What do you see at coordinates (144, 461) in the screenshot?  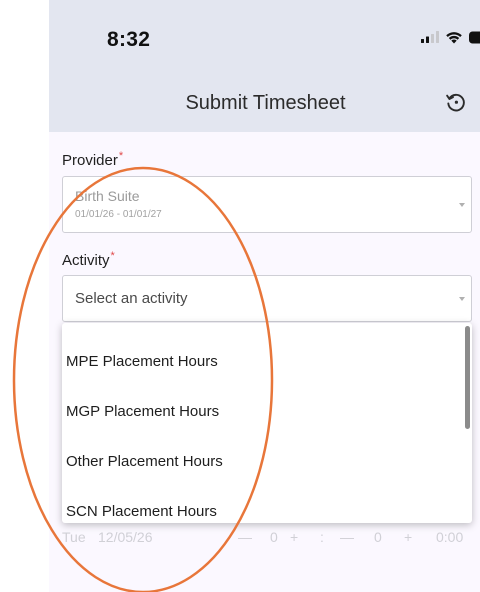 I see `option-other-placement-hours: Other Placement Hours` at bounding box center [144, 461].